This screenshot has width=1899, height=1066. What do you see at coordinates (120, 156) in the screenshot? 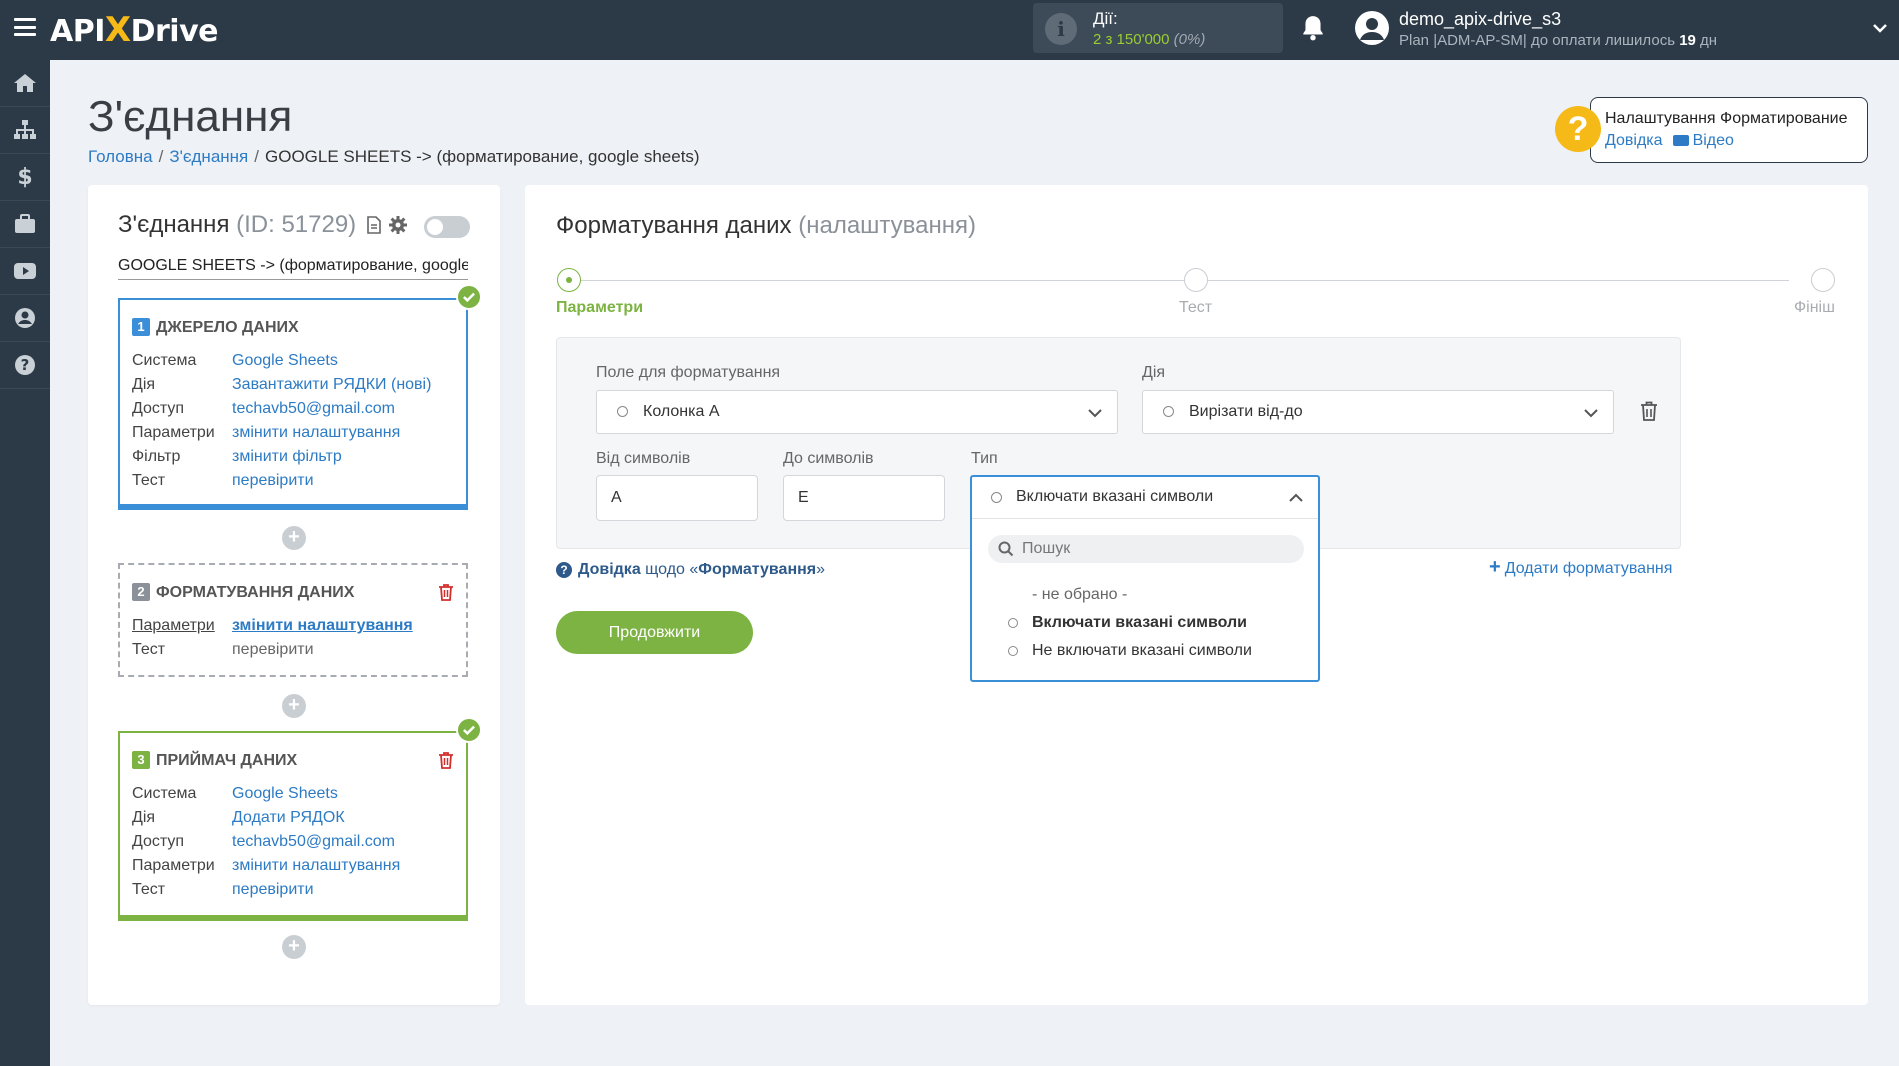
I see `breadcrumb-home: Головна` at bounding box center [120, 156].